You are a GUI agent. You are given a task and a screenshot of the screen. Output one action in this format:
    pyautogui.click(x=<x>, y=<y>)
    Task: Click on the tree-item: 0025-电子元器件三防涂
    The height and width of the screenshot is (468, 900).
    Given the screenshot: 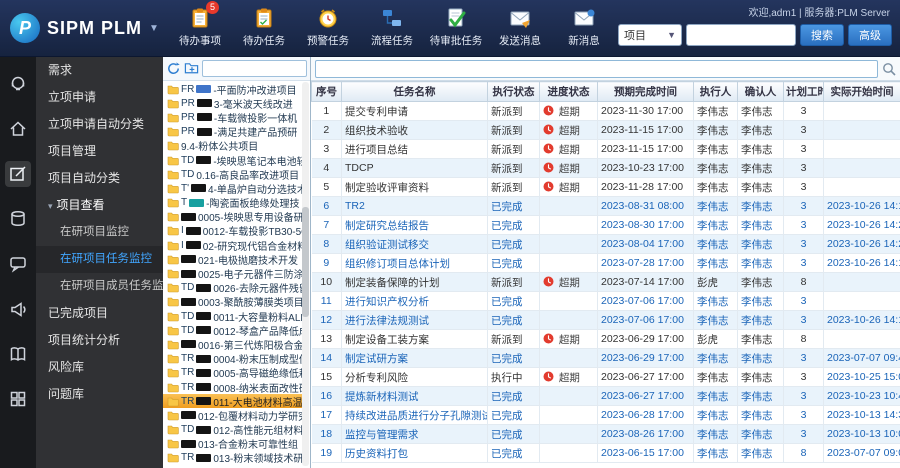 What is the action you would take?
    pyautogui.click(x=232, y=273)
    